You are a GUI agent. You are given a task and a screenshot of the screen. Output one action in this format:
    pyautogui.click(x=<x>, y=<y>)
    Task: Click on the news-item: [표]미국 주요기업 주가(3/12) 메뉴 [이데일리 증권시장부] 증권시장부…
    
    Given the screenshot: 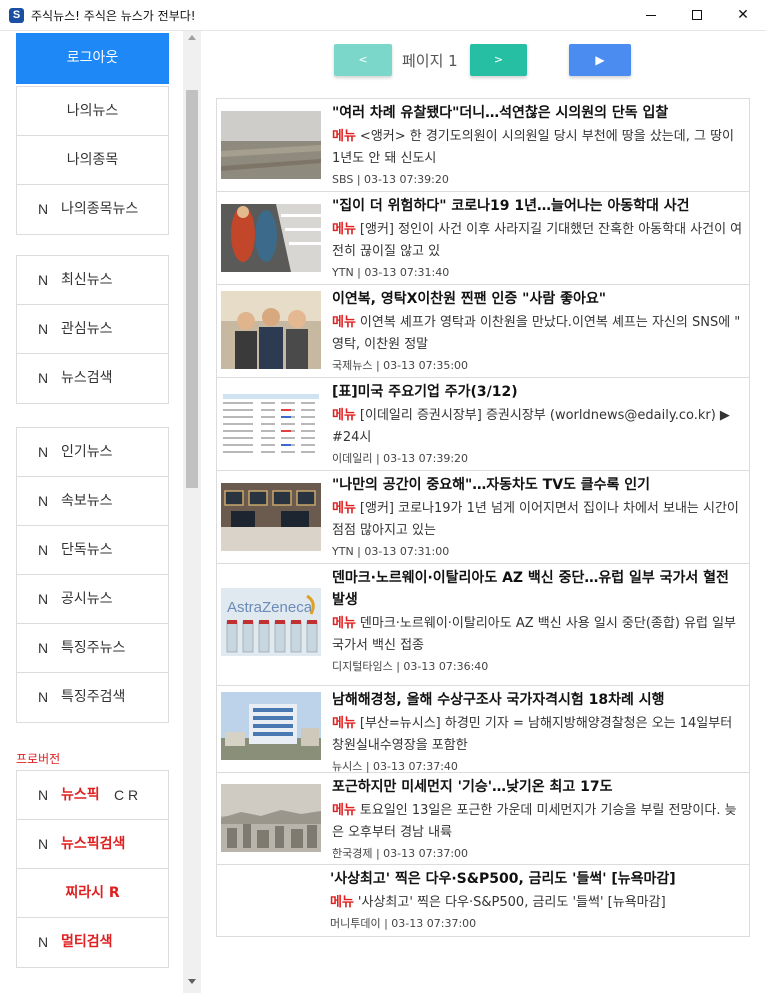 What is the action you would take?
    pyautogui.click(x=483, y=424)
    